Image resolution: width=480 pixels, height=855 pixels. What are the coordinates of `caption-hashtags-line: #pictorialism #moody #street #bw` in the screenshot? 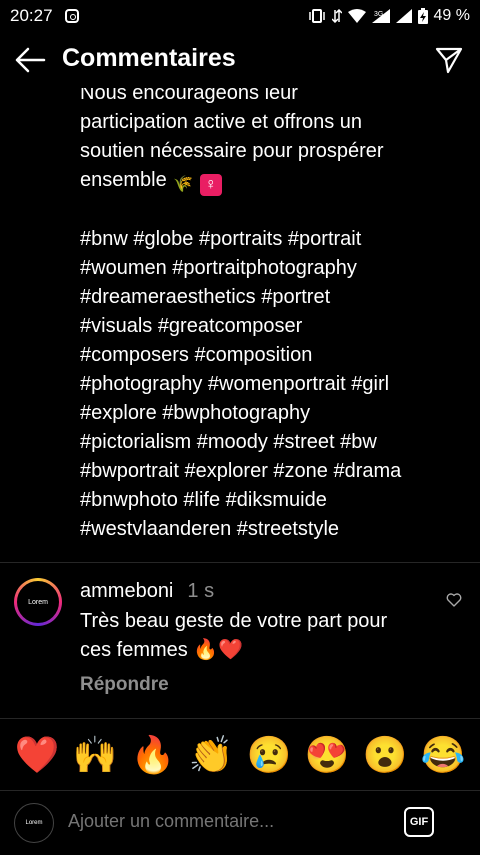 It's located at (275, 442).